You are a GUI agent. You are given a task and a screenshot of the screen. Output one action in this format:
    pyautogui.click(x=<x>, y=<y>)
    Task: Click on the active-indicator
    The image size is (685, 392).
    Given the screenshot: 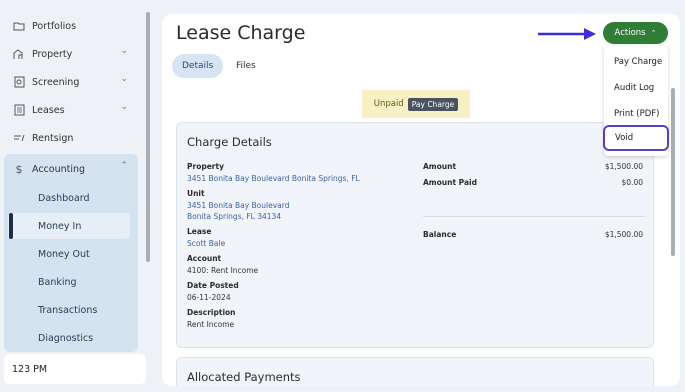 What is the action you would take?
    pyautogui.click(x=11, y=226)
    